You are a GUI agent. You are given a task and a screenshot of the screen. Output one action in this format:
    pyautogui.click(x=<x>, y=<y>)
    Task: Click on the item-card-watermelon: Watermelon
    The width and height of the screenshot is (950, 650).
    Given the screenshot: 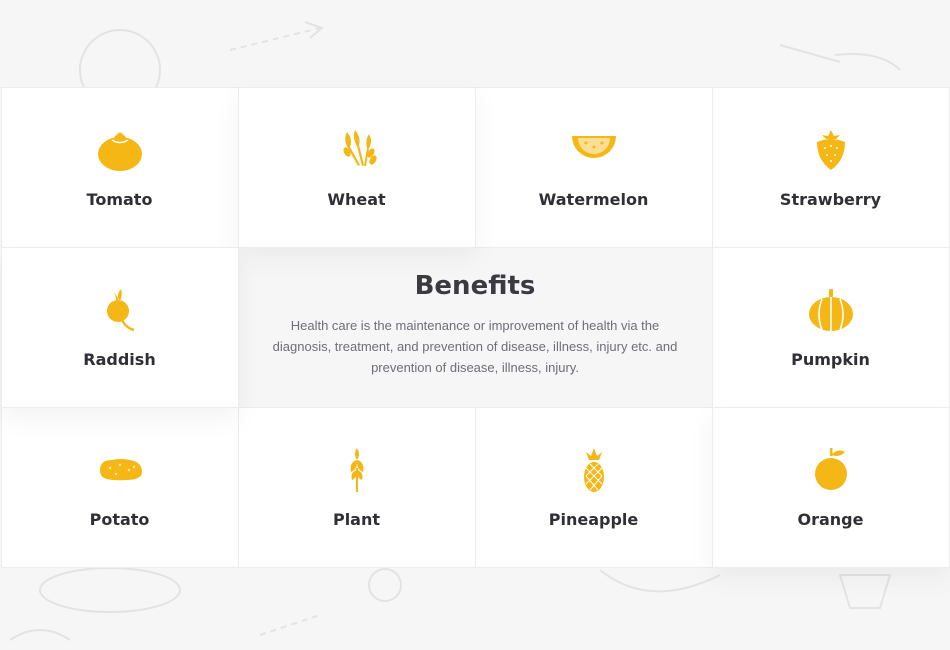 What is the action you would take?
    pyautogui.click(x=593, y=167)
    